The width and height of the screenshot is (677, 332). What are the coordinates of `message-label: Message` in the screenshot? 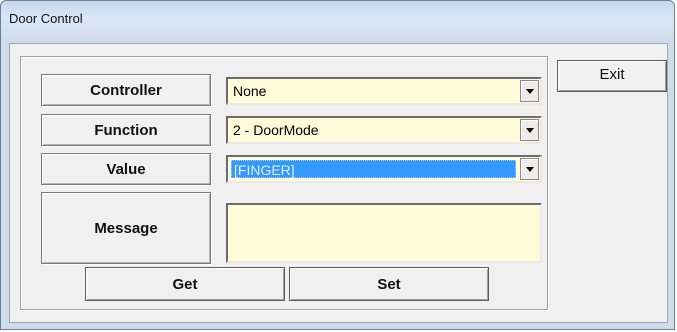 It's located at (126, 228).